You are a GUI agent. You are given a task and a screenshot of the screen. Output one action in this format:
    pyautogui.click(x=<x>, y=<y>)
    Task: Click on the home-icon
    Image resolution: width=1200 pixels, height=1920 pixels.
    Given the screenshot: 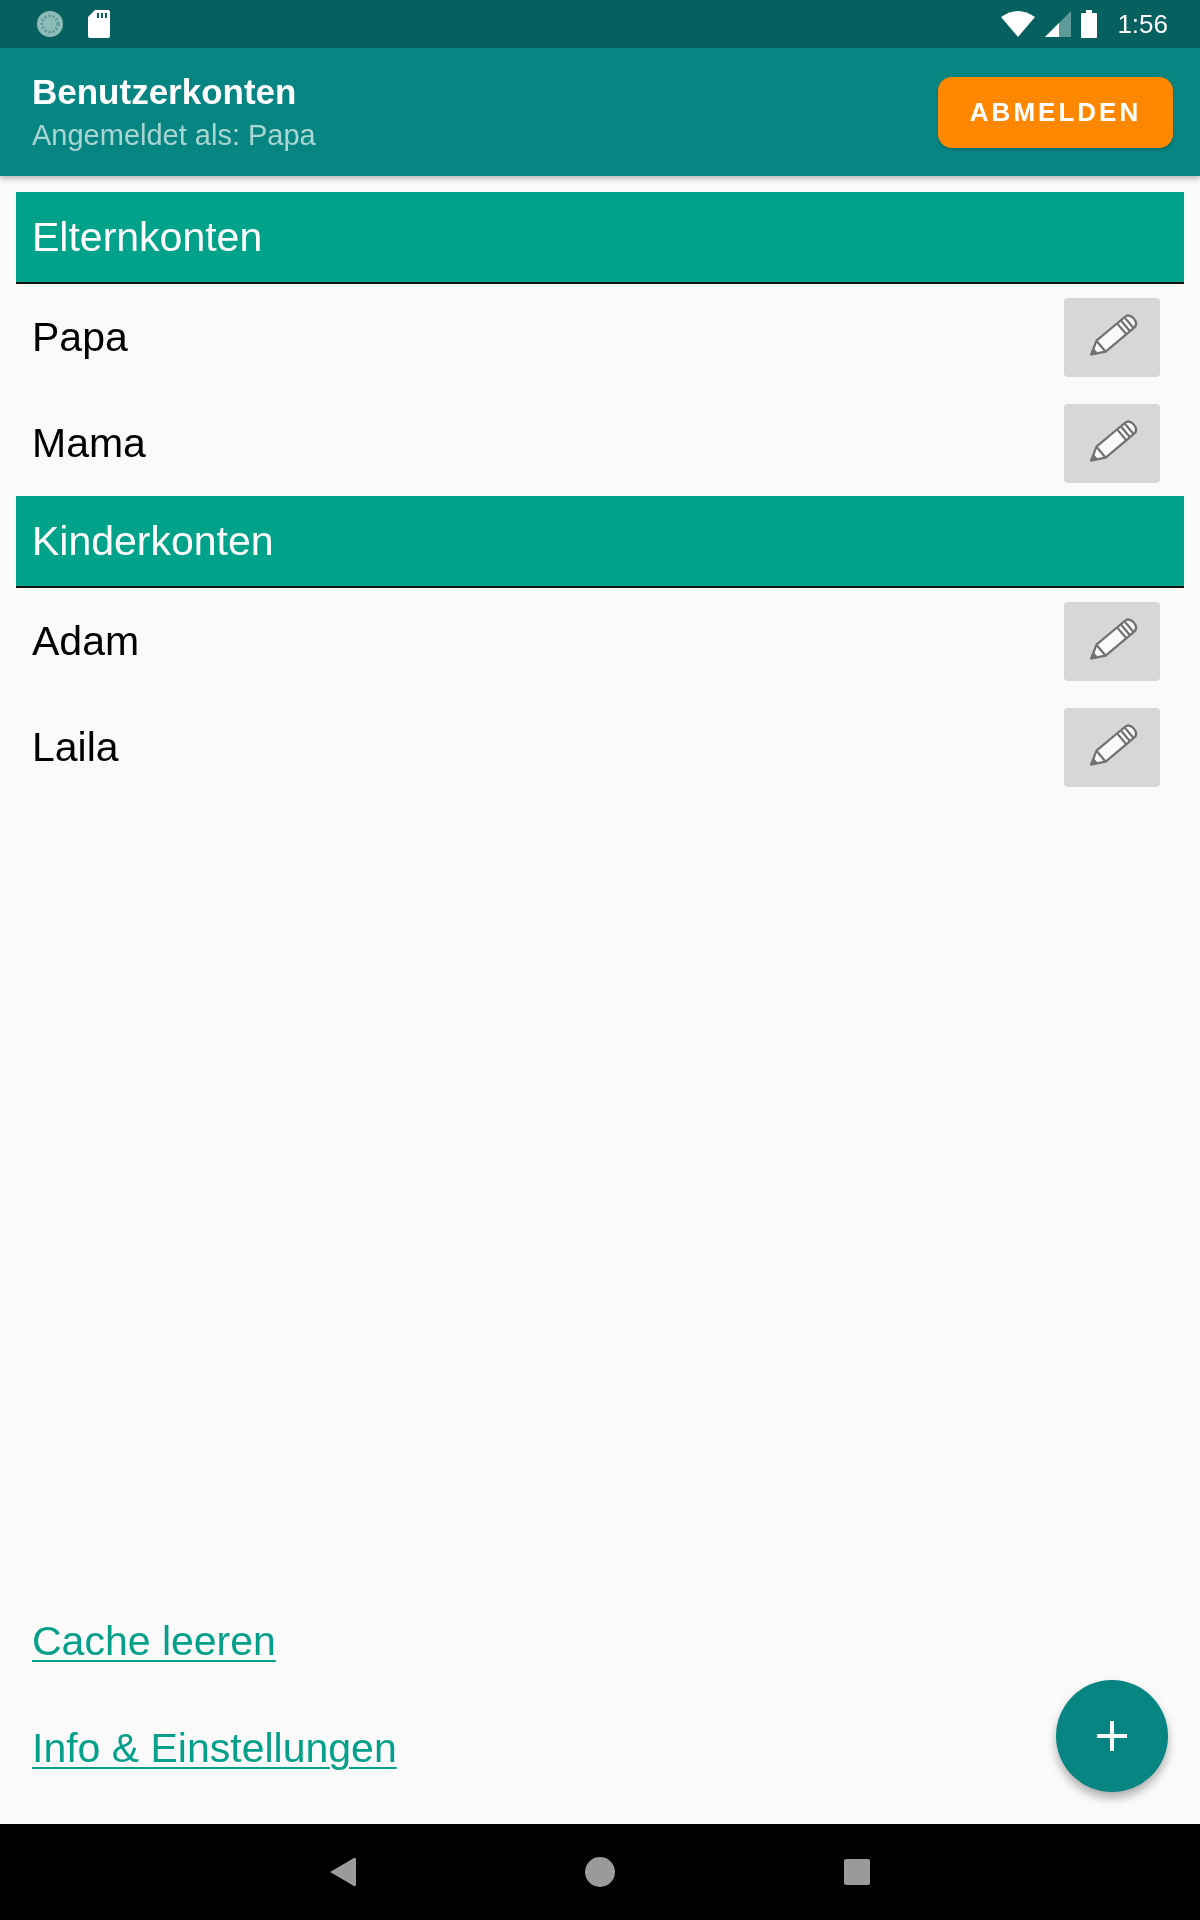 What is the action you would take?
    pyautogui.click(x=600, y=1872)
    